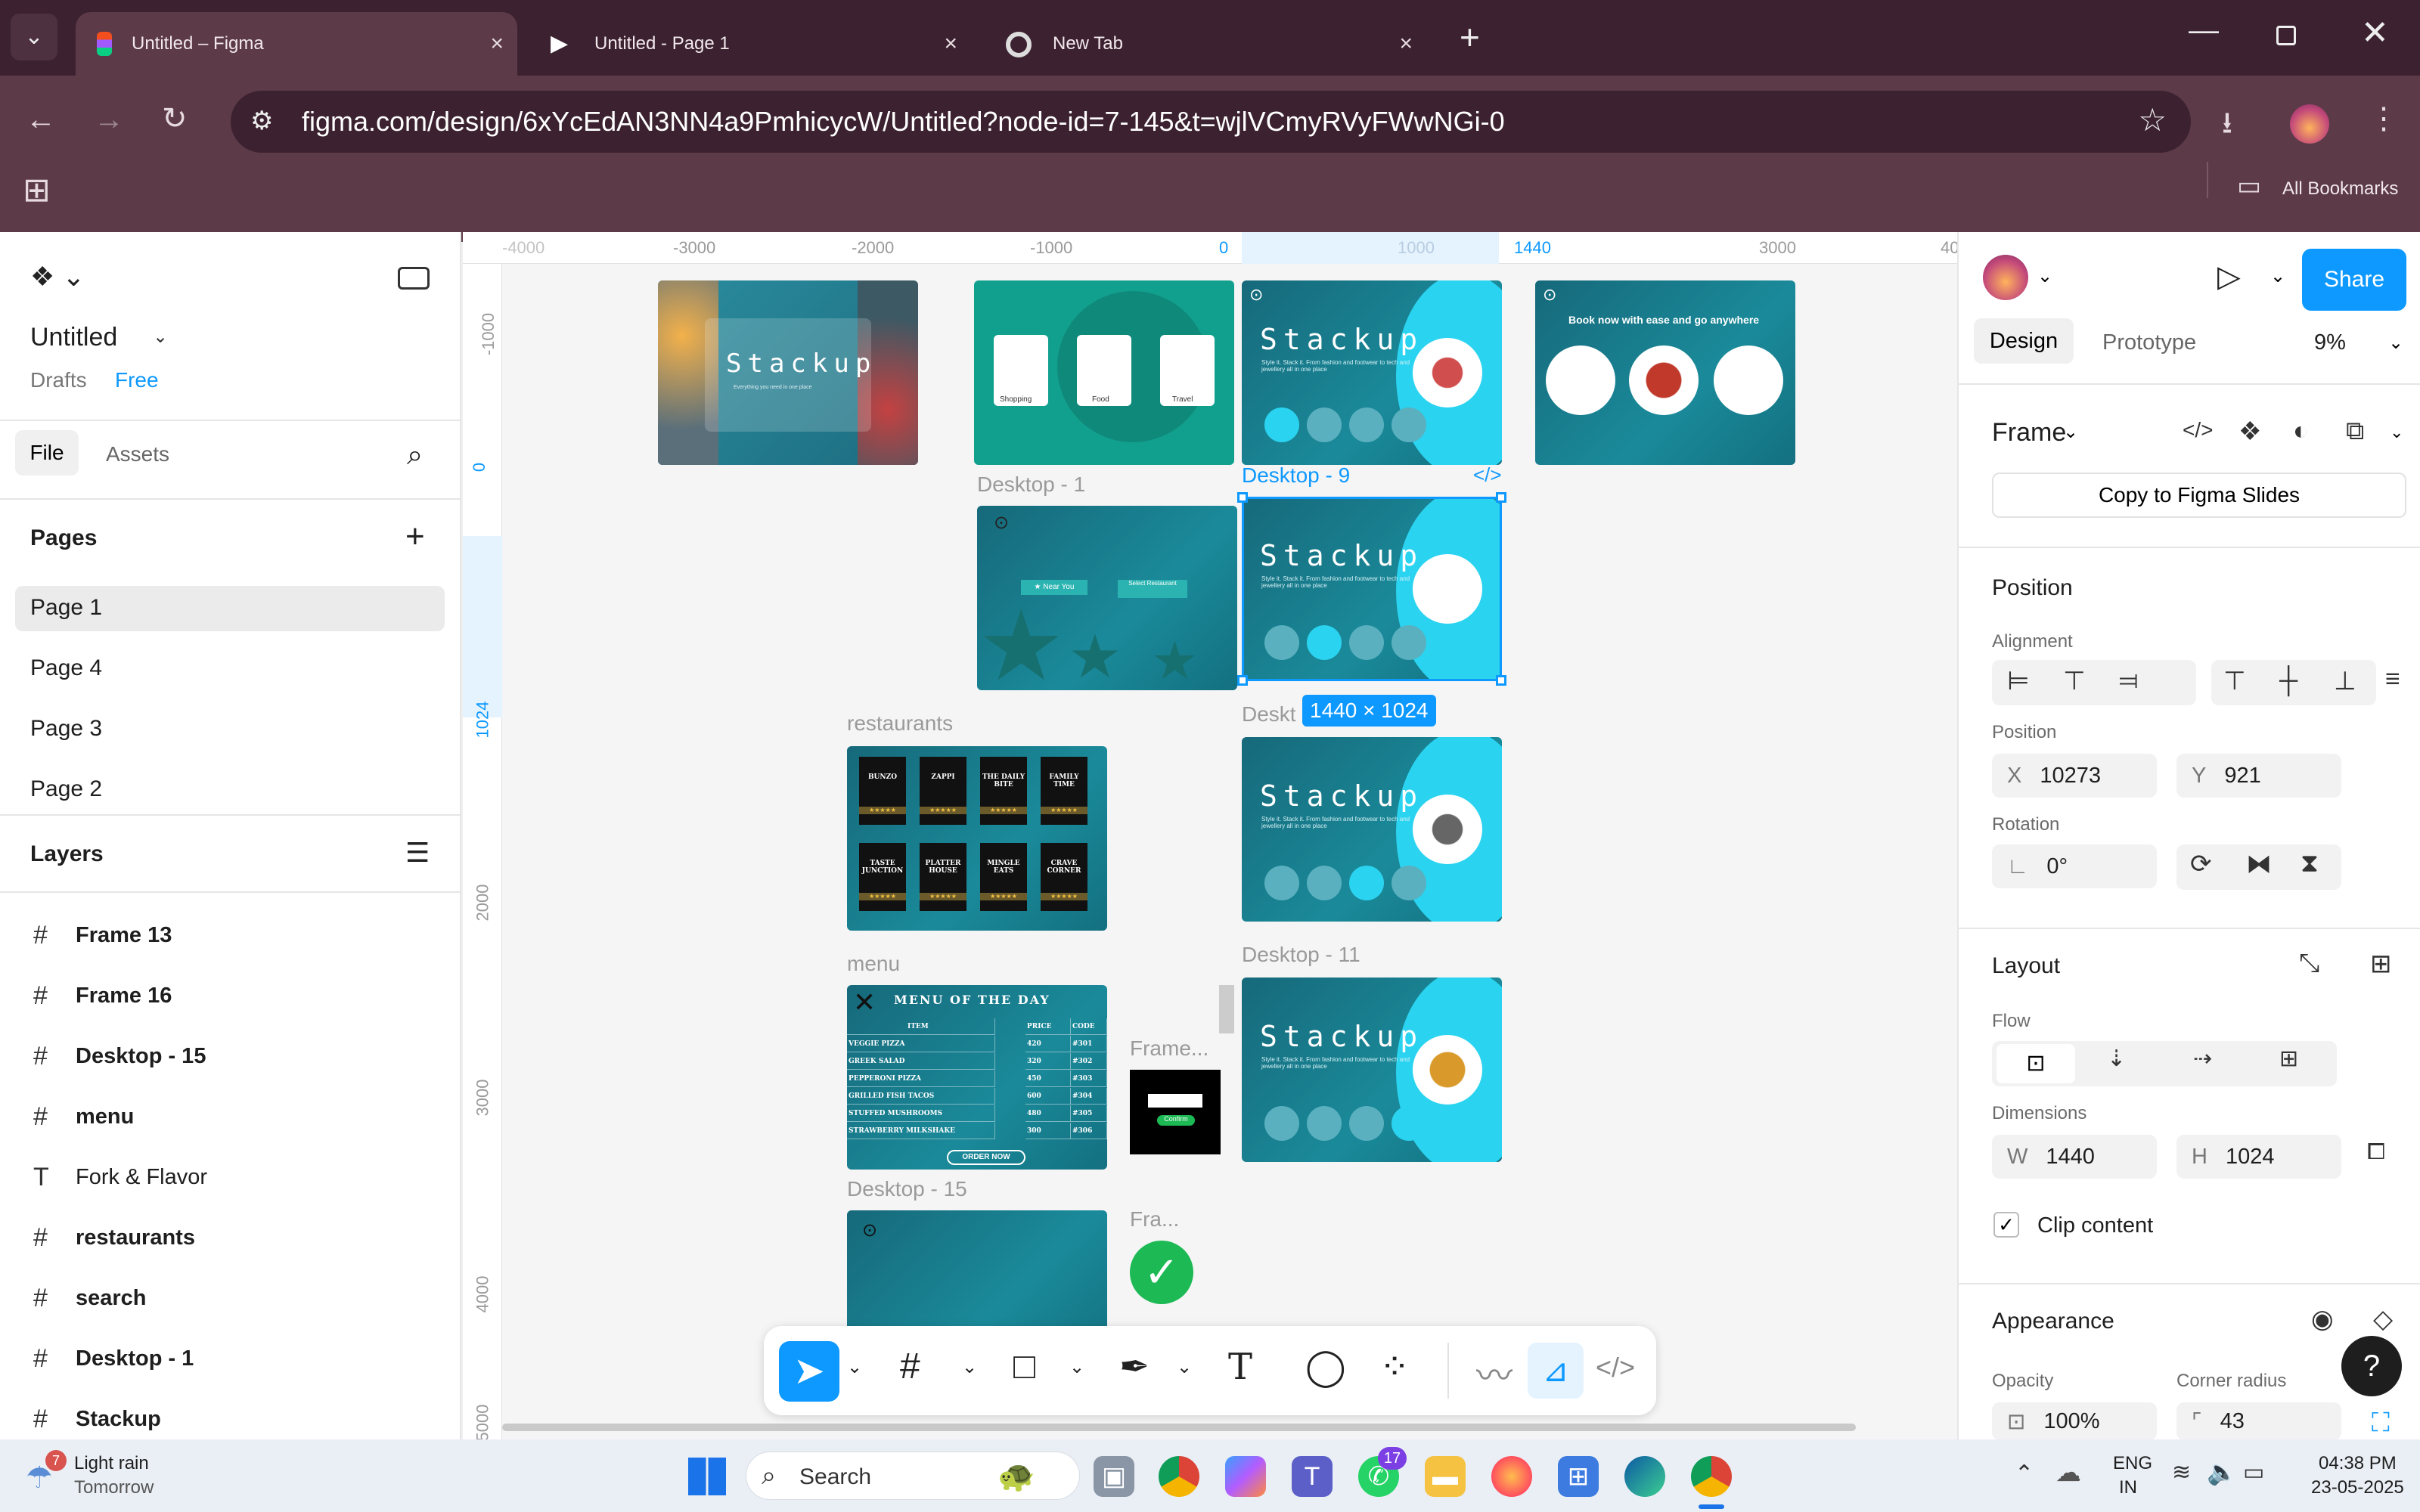  I want to click on file-location: Drafts, so click(59, 380).